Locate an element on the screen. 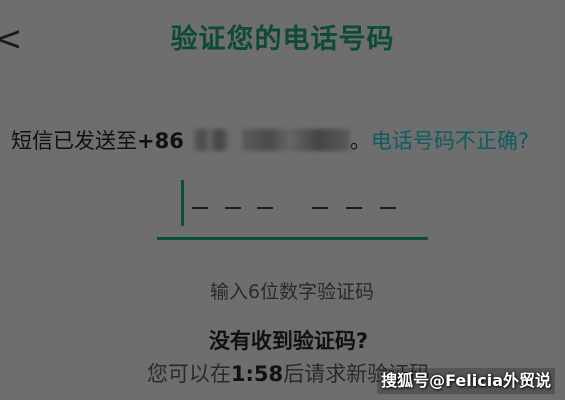 The width and height of the screenshot is (565, 400). code-input-hint: 输入6位数字验证码 is located at coordinates (292, 292).